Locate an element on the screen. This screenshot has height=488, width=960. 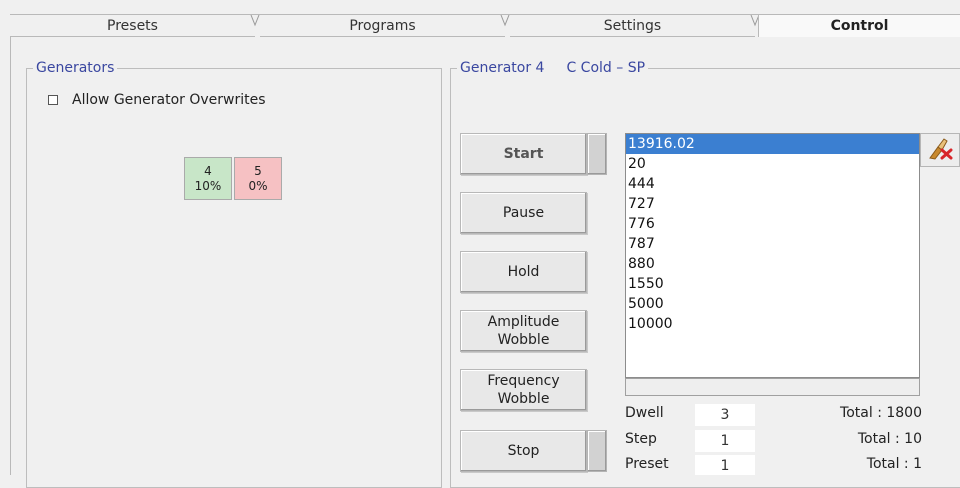
allow-overwrites-checkbox is located at coordinates (53, 100).